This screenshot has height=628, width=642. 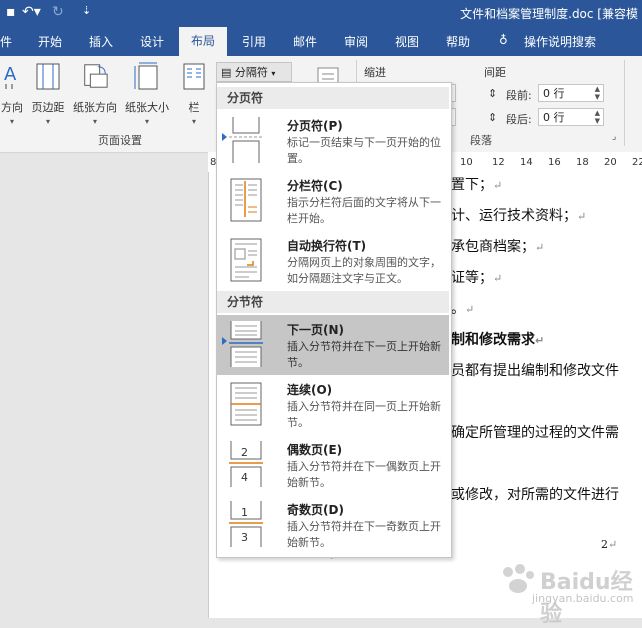 What do you see at coordinates (356, 41) in the screenshot?
I see `tab-review: 审阅` at bounding box center [356, 41].